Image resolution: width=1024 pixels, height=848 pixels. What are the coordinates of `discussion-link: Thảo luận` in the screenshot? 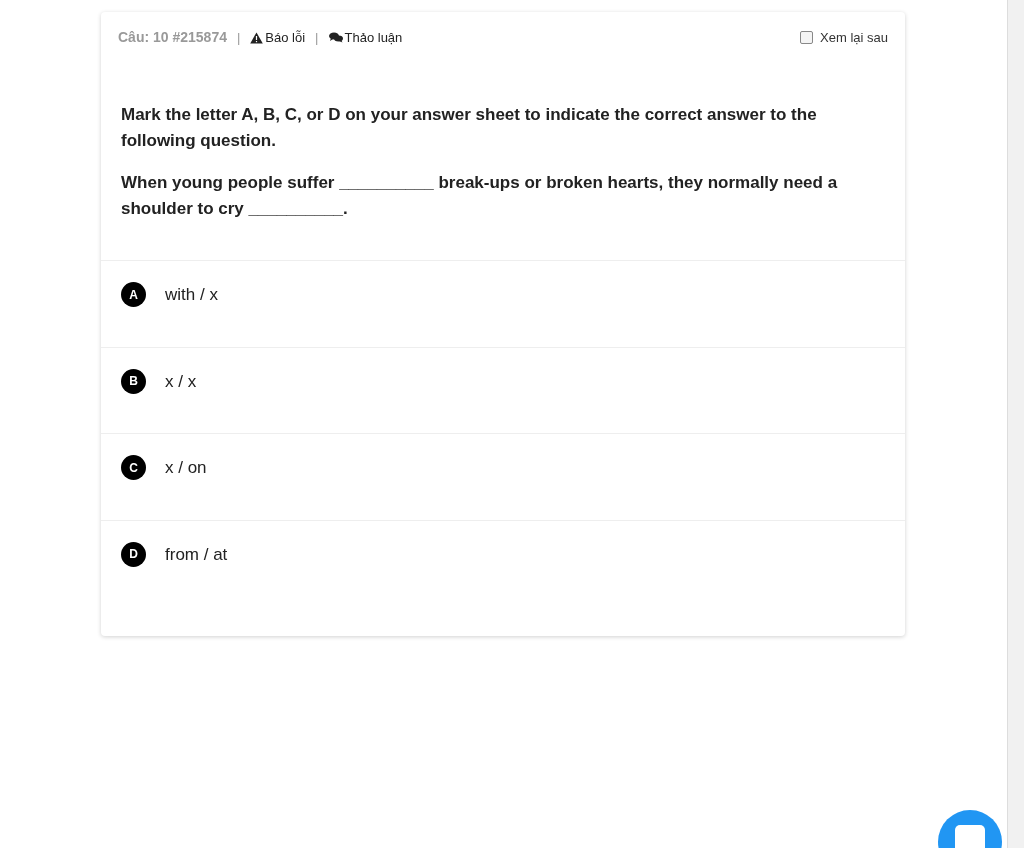 It's located at (365, 37).